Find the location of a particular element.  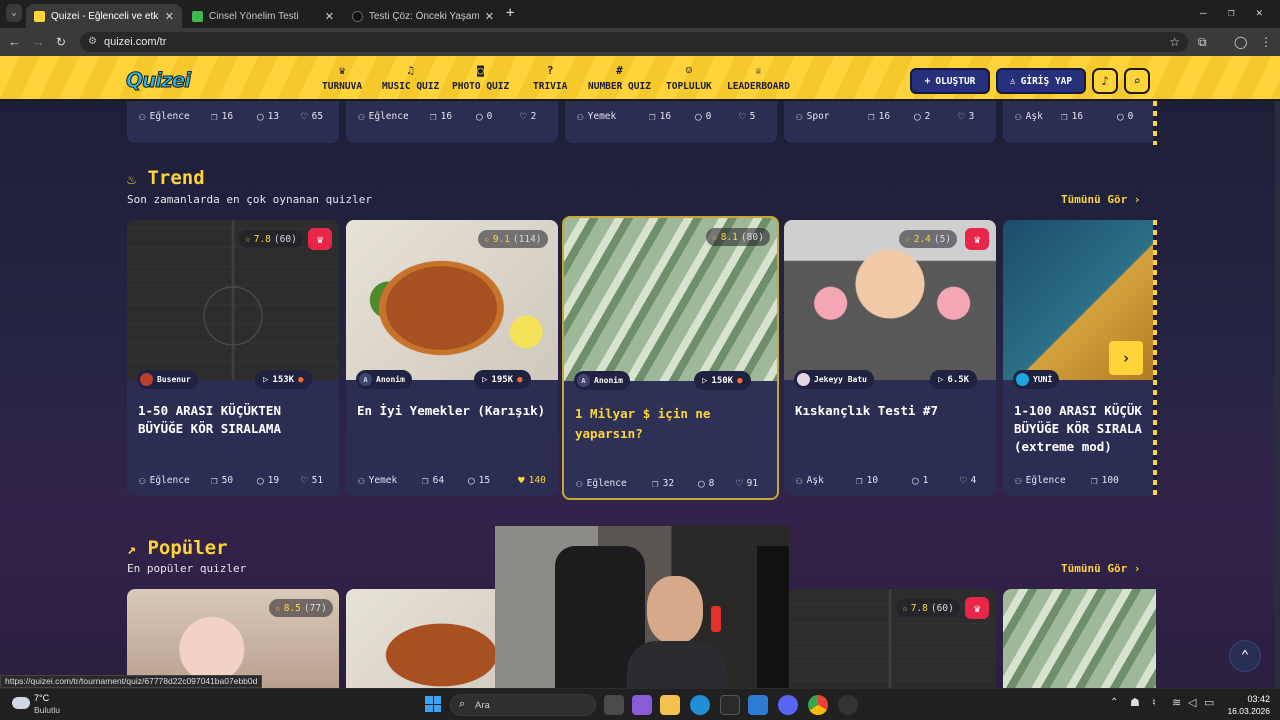

site-info-icon: ⚙ is located at coordinates (92, 42).